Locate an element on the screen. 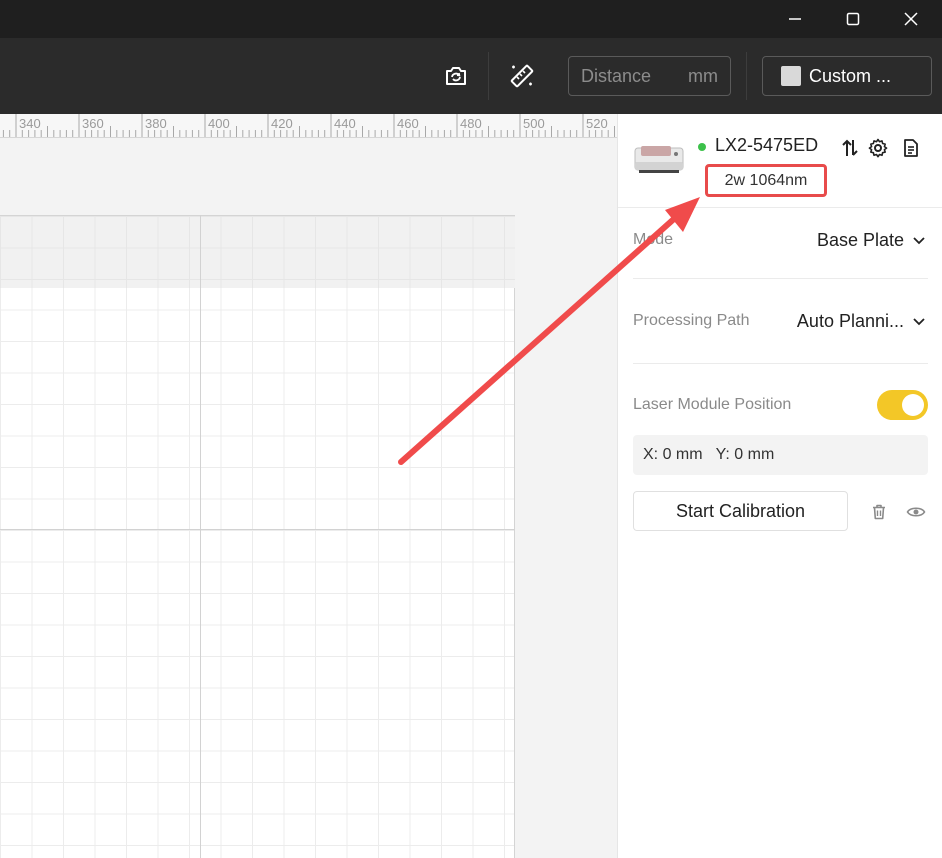 This screenshot has height=858, width=942. visibility-button is located at coordinates (916, 512).